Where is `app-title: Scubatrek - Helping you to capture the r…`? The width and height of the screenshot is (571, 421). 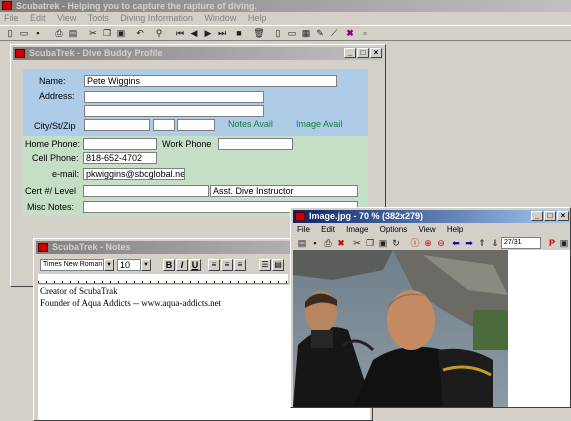
app-title: Scubatrek - Helping you to capture the r… is located at coordinates (137, 6).